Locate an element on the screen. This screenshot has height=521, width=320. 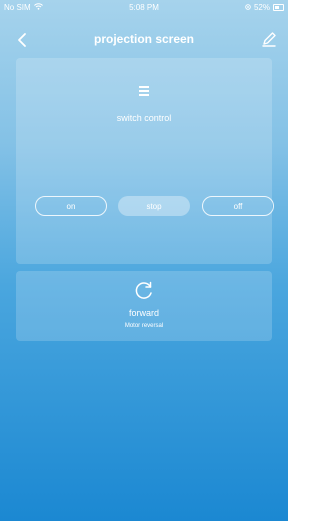
back-button is located at coordinates (23, 40).